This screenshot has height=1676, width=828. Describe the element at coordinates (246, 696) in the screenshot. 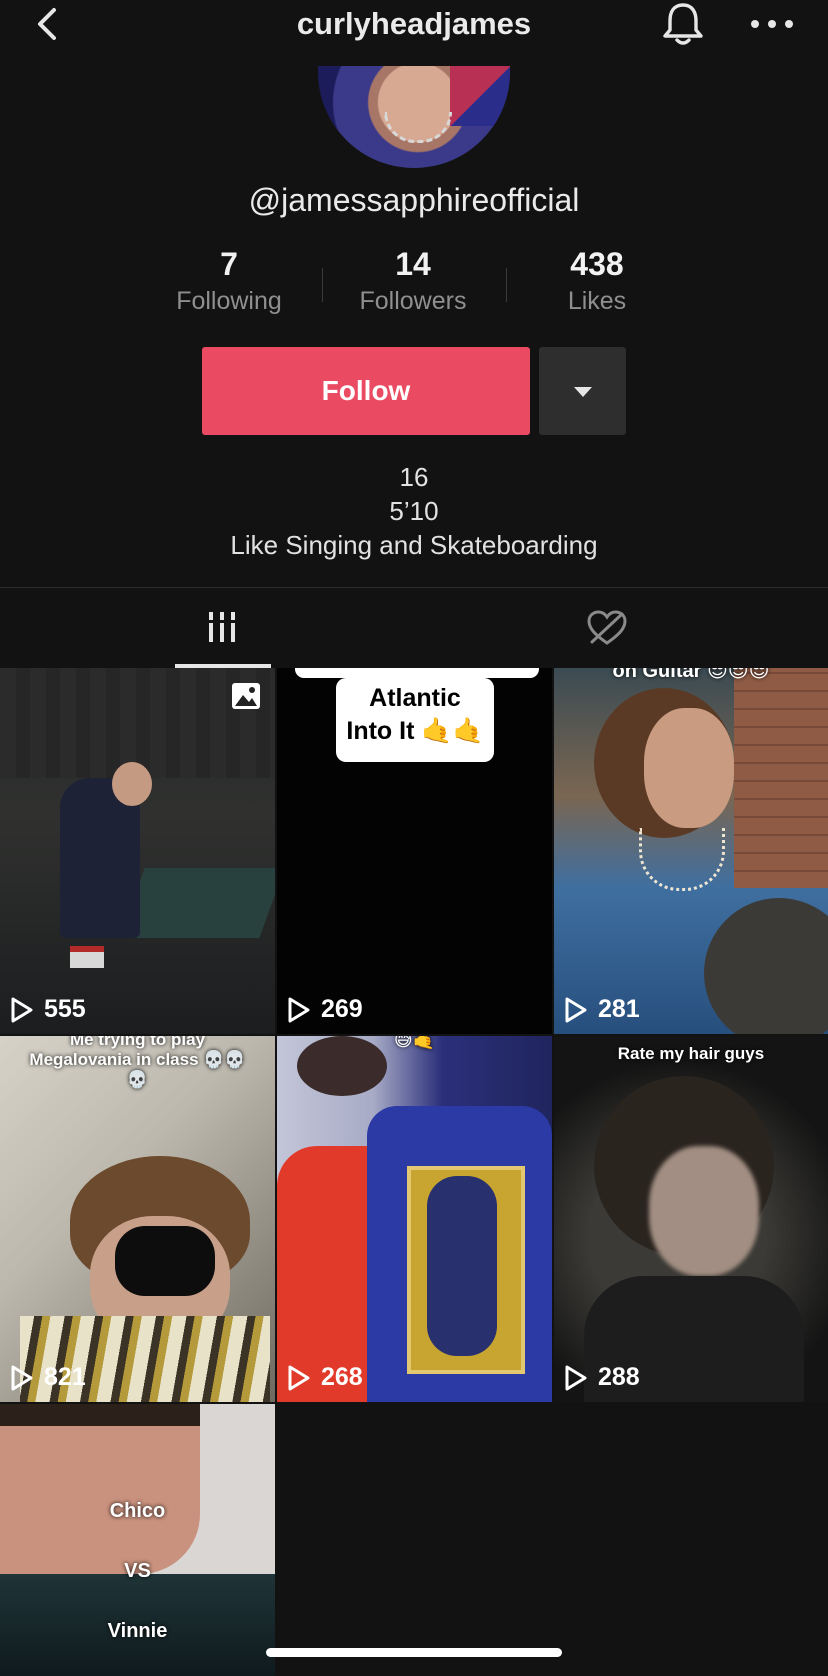

I see `photo-icon` at that location.